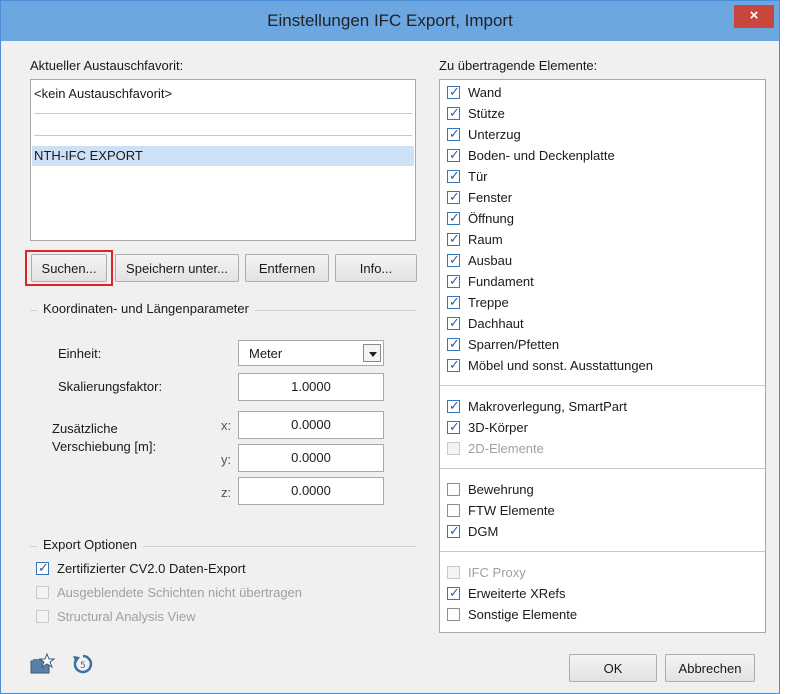  Describe the element at coordinates (266, 353) in the screenshot. I see `unit-select-value: Meter` at that location.